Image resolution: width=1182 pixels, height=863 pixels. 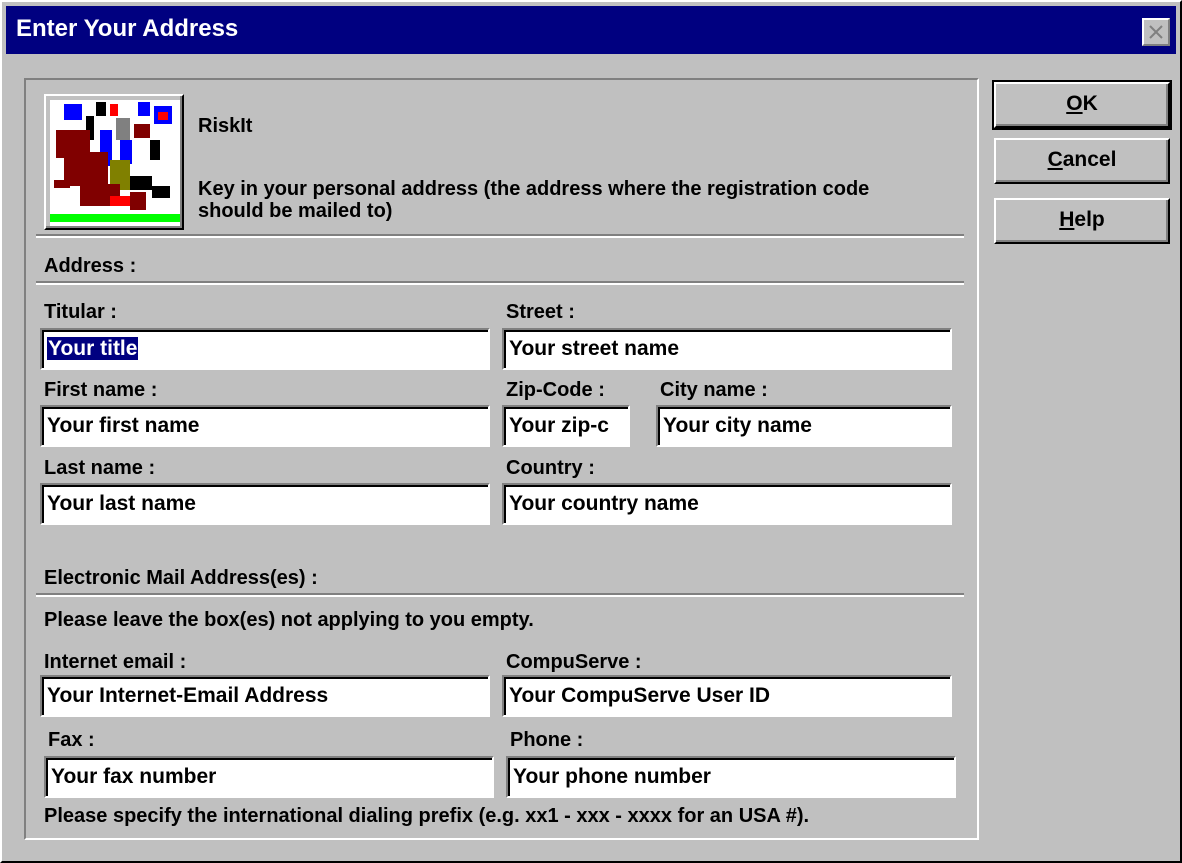 What do you see at coordinates (1055, 159) in the screenshot?
I see `cancel-mnemonic: C` at bounding box center [1055, 159].